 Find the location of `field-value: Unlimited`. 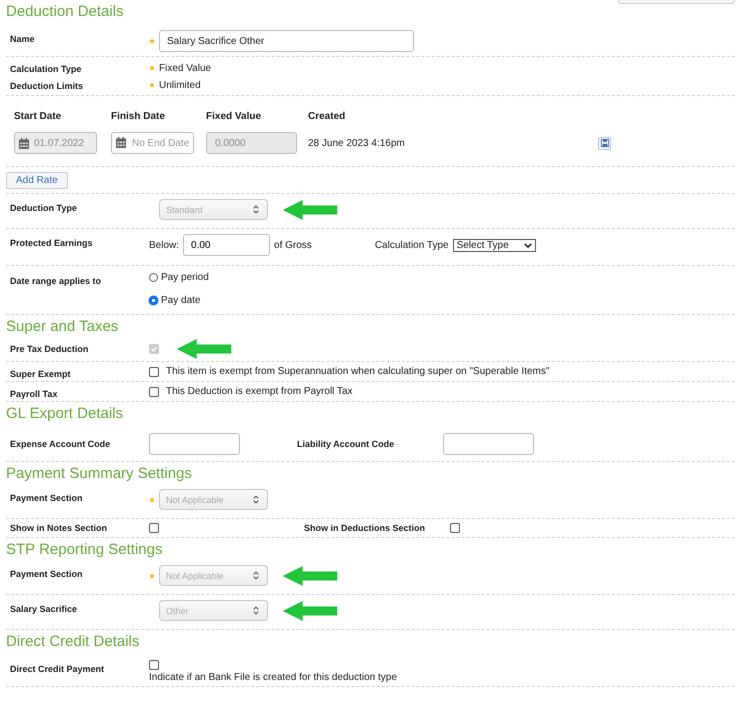

field-value: Unlimited is located at coordinates (180, 85).